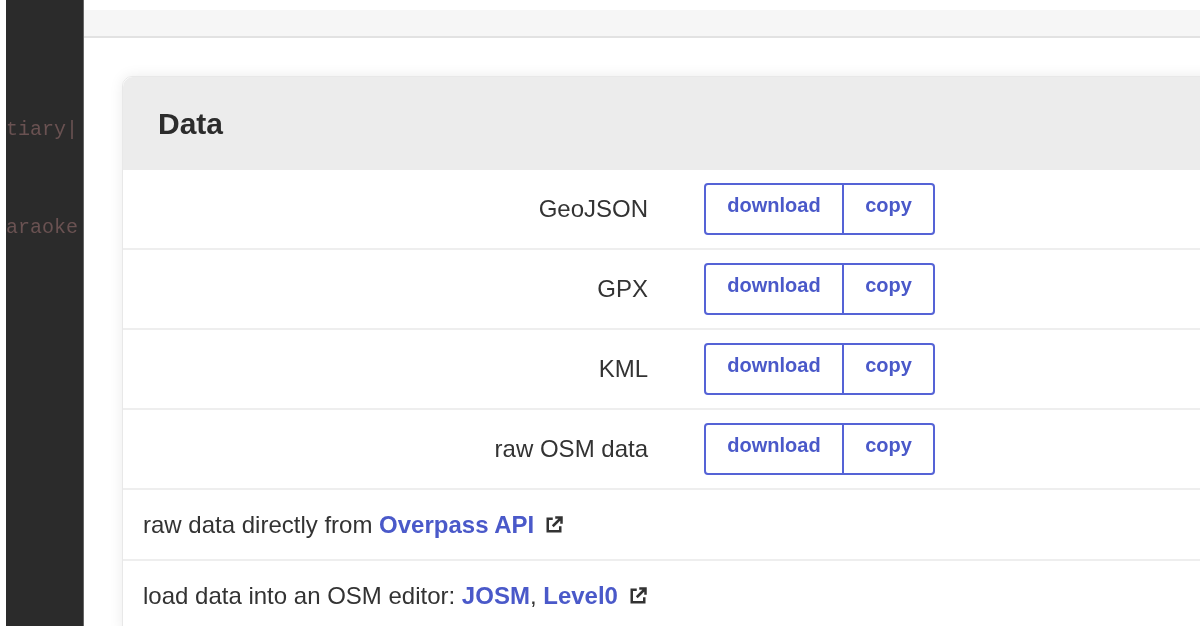 This screenshot has height=626, width=1200. I want to click on note-text: raw data directly from Overpass API, so click(354, 524).